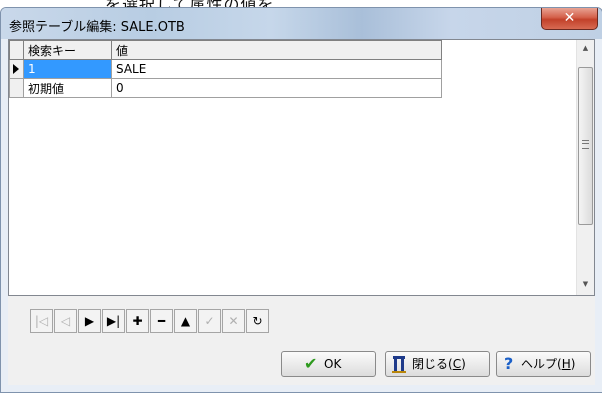 The height and width of the screenshot is (393, 602). Describe the element at coordinates (509, 363) in the screenshot. I see `help-question-icon: ?` at that location.